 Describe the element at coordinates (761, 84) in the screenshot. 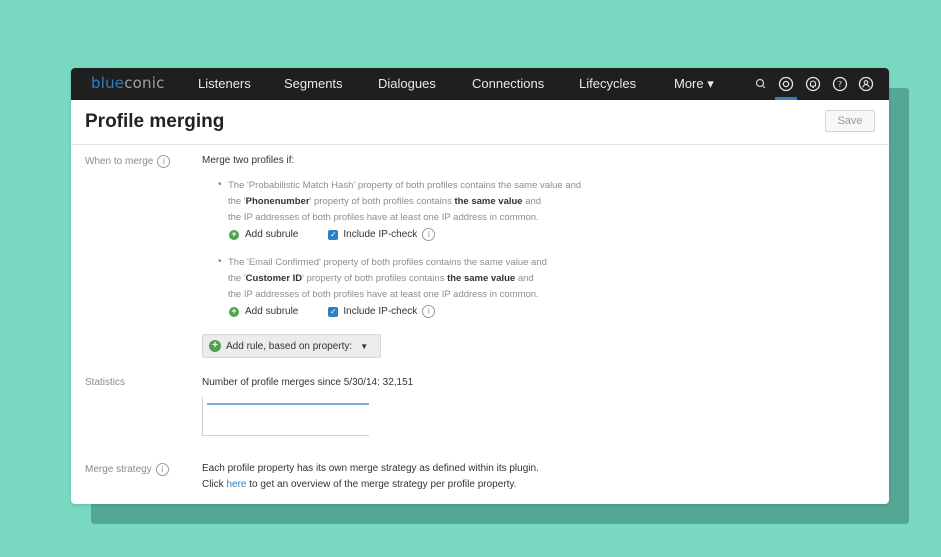

I see `search-icon` at that location.